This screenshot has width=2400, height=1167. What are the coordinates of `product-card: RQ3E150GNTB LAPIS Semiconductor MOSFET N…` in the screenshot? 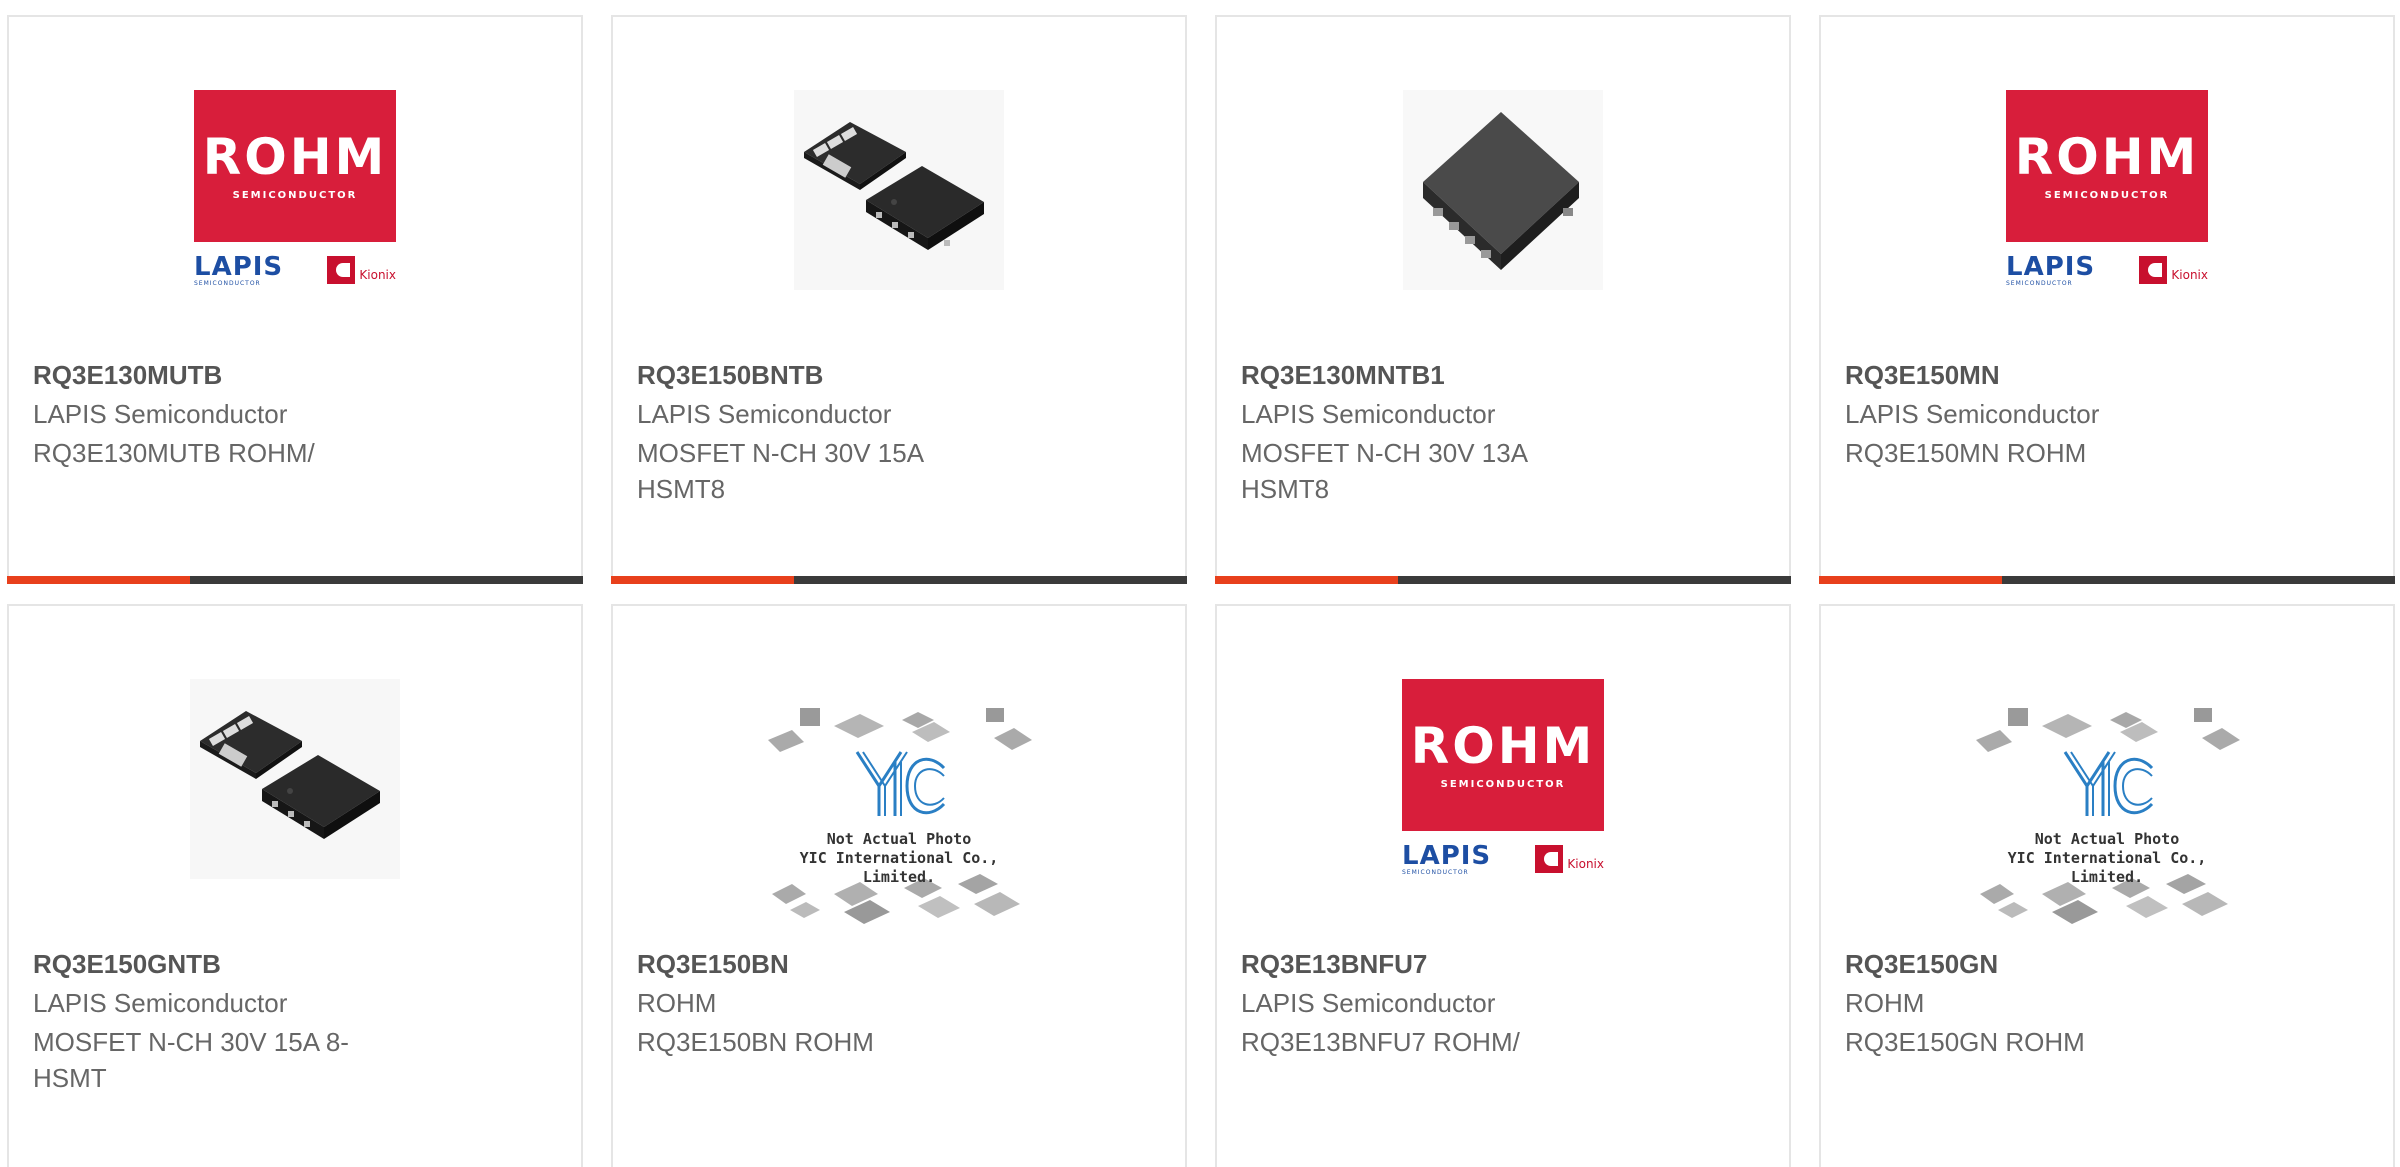 It's located at (295, 885).